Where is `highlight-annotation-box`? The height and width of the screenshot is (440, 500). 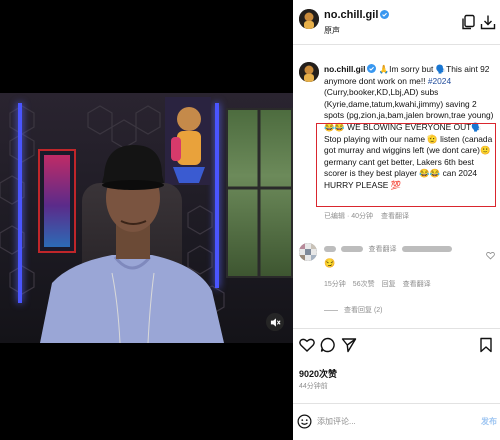 highlight-annotation-box is located at coordinates (406, 165).